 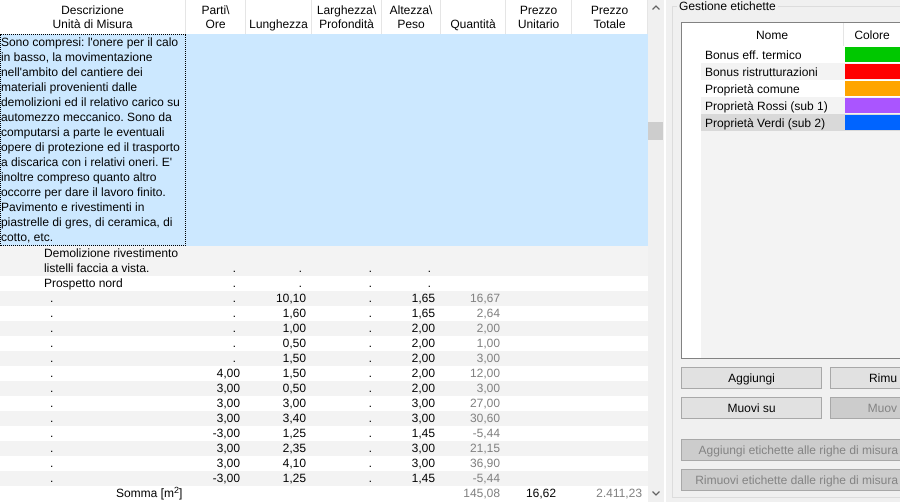 I want to click on label-name: Bonus eff. termico, so click(x=753, y=55).